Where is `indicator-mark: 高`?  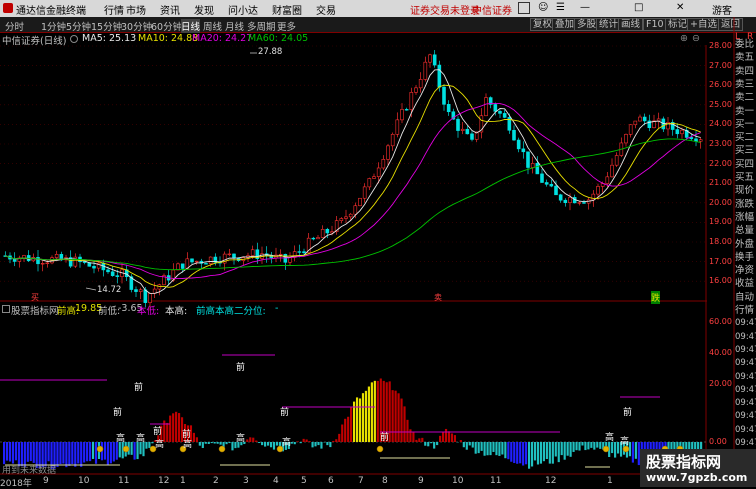
indicator-mark: 高 is located at coordinates (286, 441).